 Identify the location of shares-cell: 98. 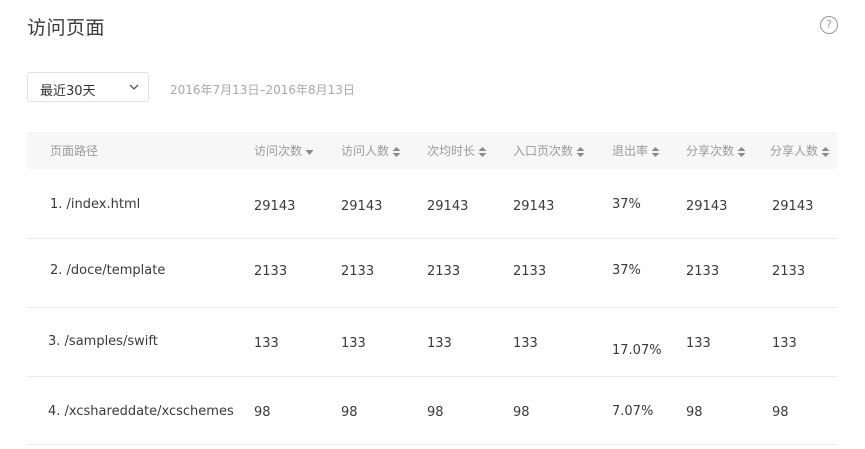
(694, 412).